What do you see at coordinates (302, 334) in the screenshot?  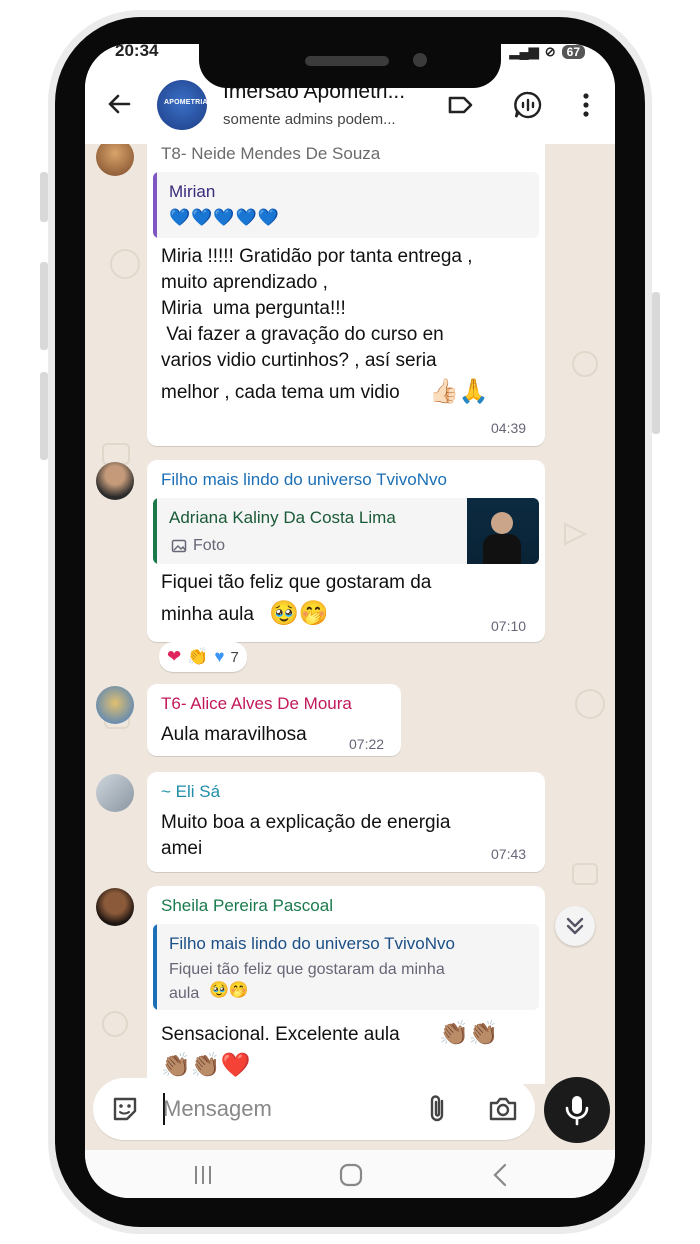 I see `message-line: Vai fazer a gravação do curso en` at bounding box center [302, 334].